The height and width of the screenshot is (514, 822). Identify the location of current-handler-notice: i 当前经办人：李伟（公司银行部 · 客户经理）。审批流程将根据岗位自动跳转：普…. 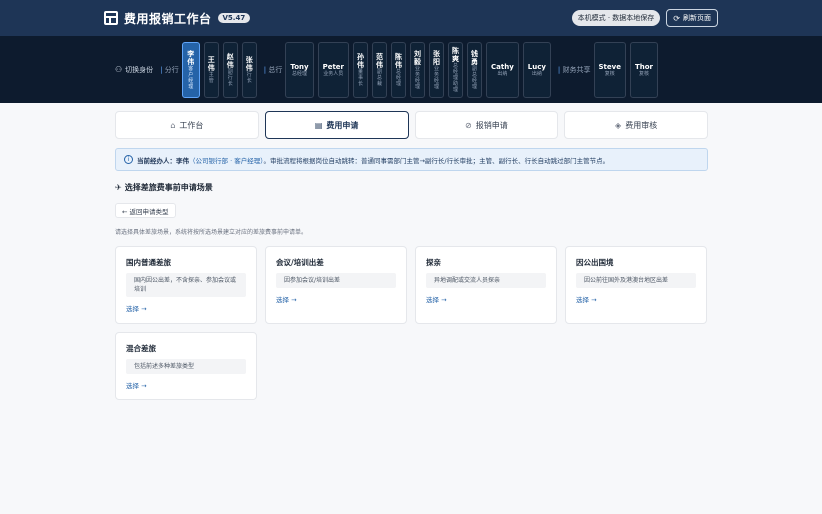
(411, 159).